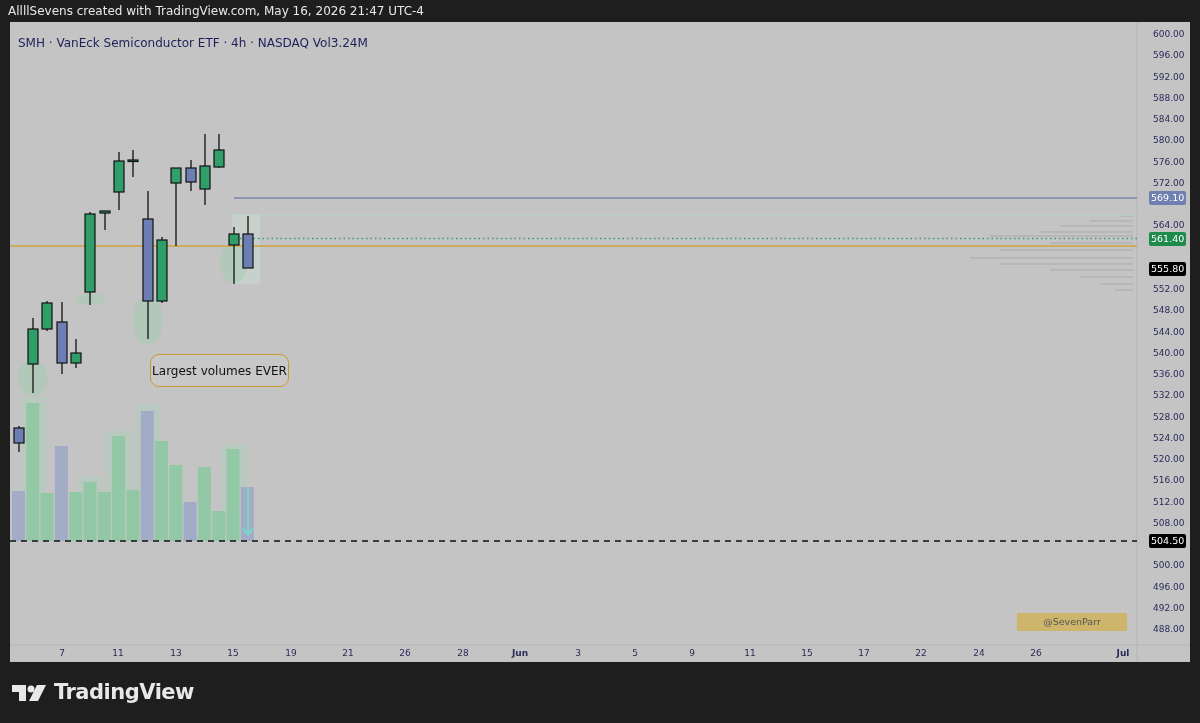 This screenshot has width=1200, height=723. Describe the element at coordinates (1169, 34) in the screenshot. I see `price-tick-label: 600.00` at that location.